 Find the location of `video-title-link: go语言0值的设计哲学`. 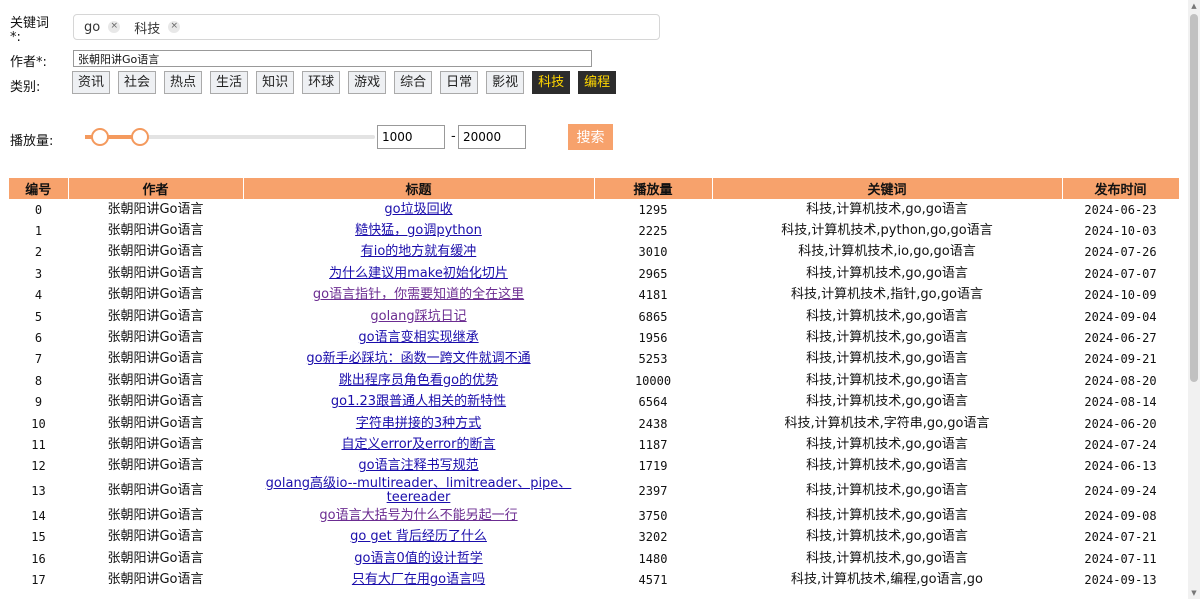

video-title-link: go语言0值的设计哲学 is located at coordinates (418, 558).